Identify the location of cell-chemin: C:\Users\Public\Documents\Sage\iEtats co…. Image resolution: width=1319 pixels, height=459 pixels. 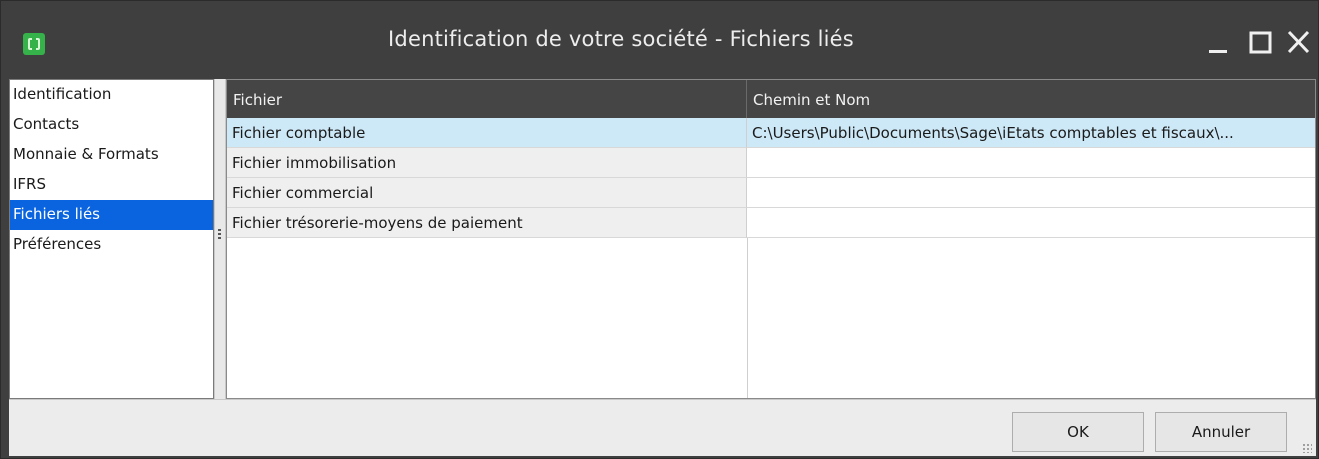
(1031, 133).